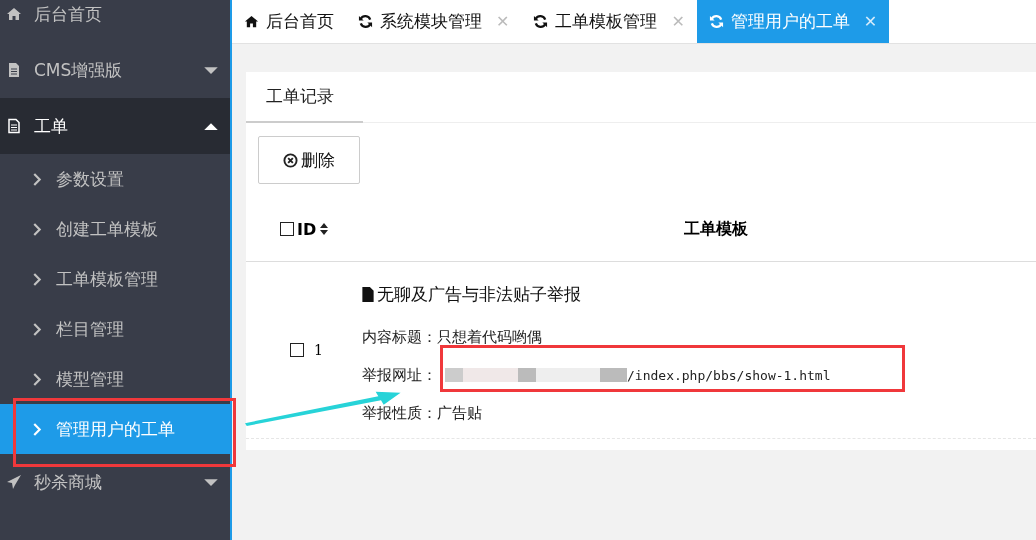 The width and height of the screenshot is (1036, 540). Describe the element at coordinates (324, 229) in the screenshot. I see `sort-icon` at that location.